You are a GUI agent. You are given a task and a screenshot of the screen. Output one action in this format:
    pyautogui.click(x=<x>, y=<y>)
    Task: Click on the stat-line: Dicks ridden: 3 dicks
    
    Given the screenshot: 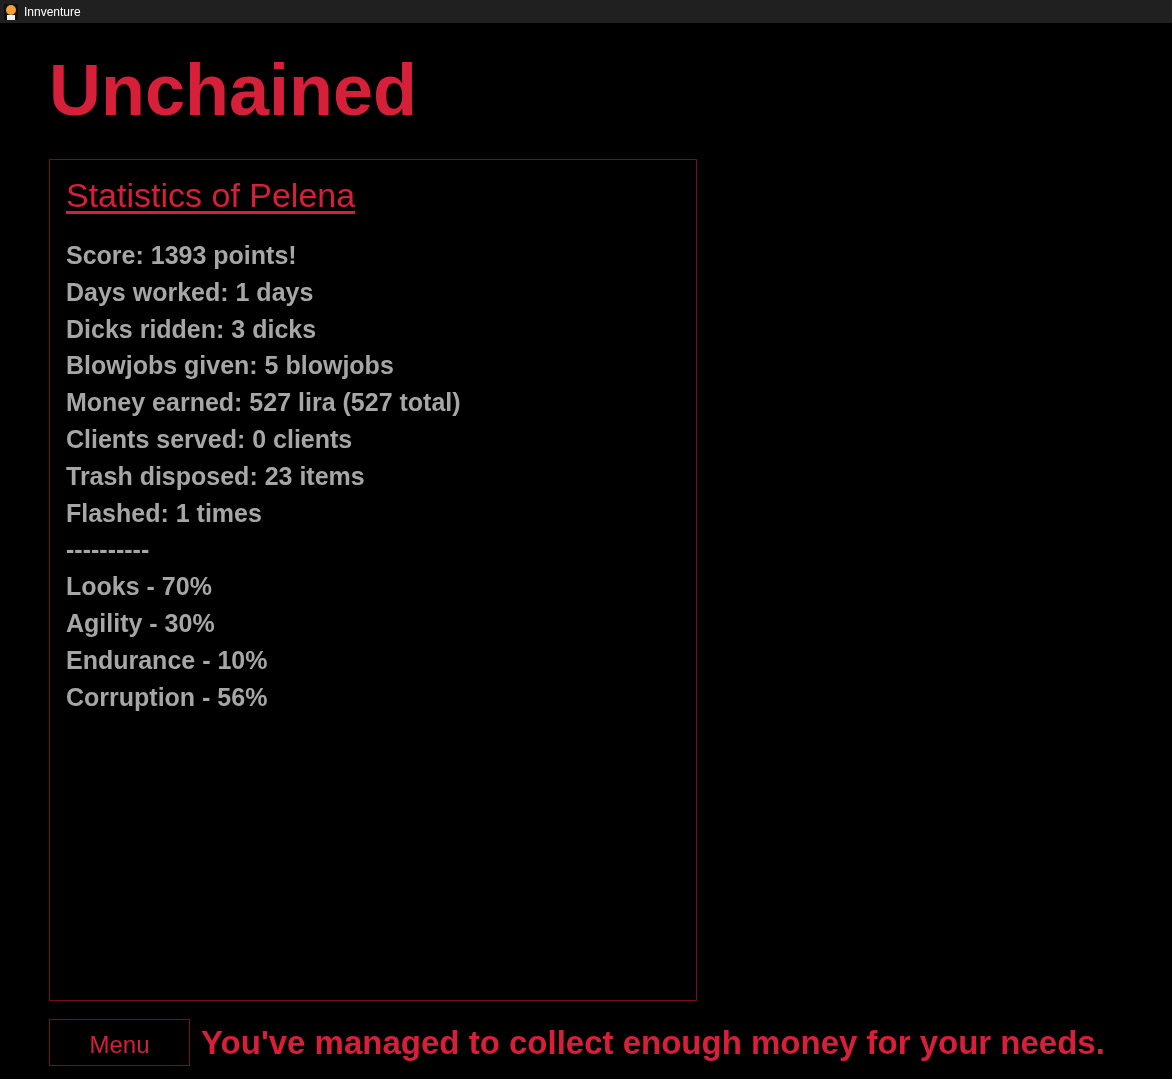 What is the action you would take?
    pyautogui.click(x=192, y=329)
    